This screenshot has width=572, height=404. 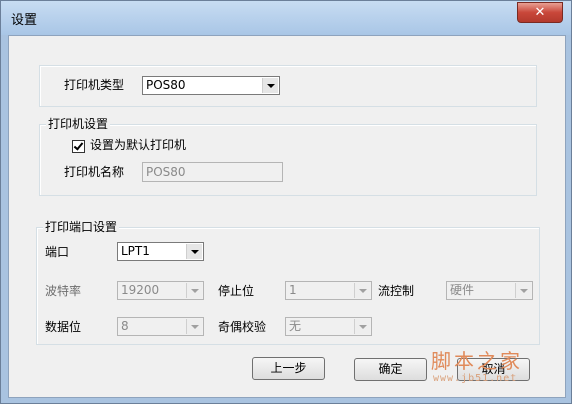 I want to click on close-button: ✕, so click(x=540, y=12).